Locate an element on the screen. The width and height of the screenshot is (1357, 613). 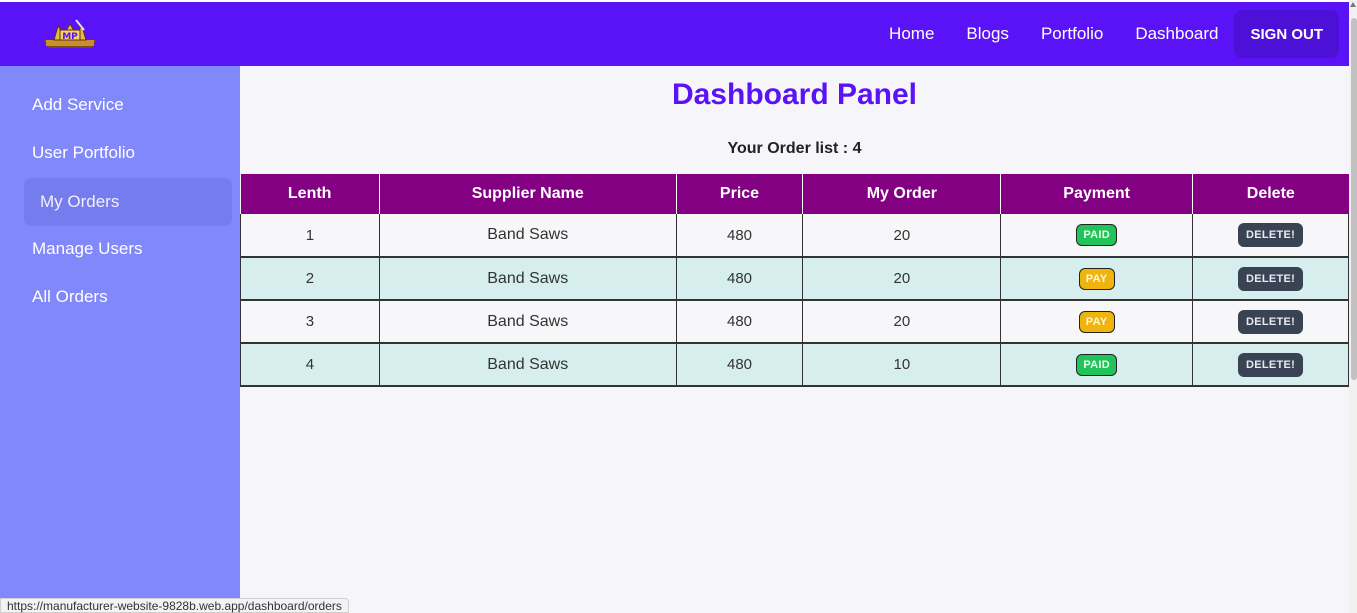
nav-portfolio-link: Portfolio is located at coordinates (1072, 34).